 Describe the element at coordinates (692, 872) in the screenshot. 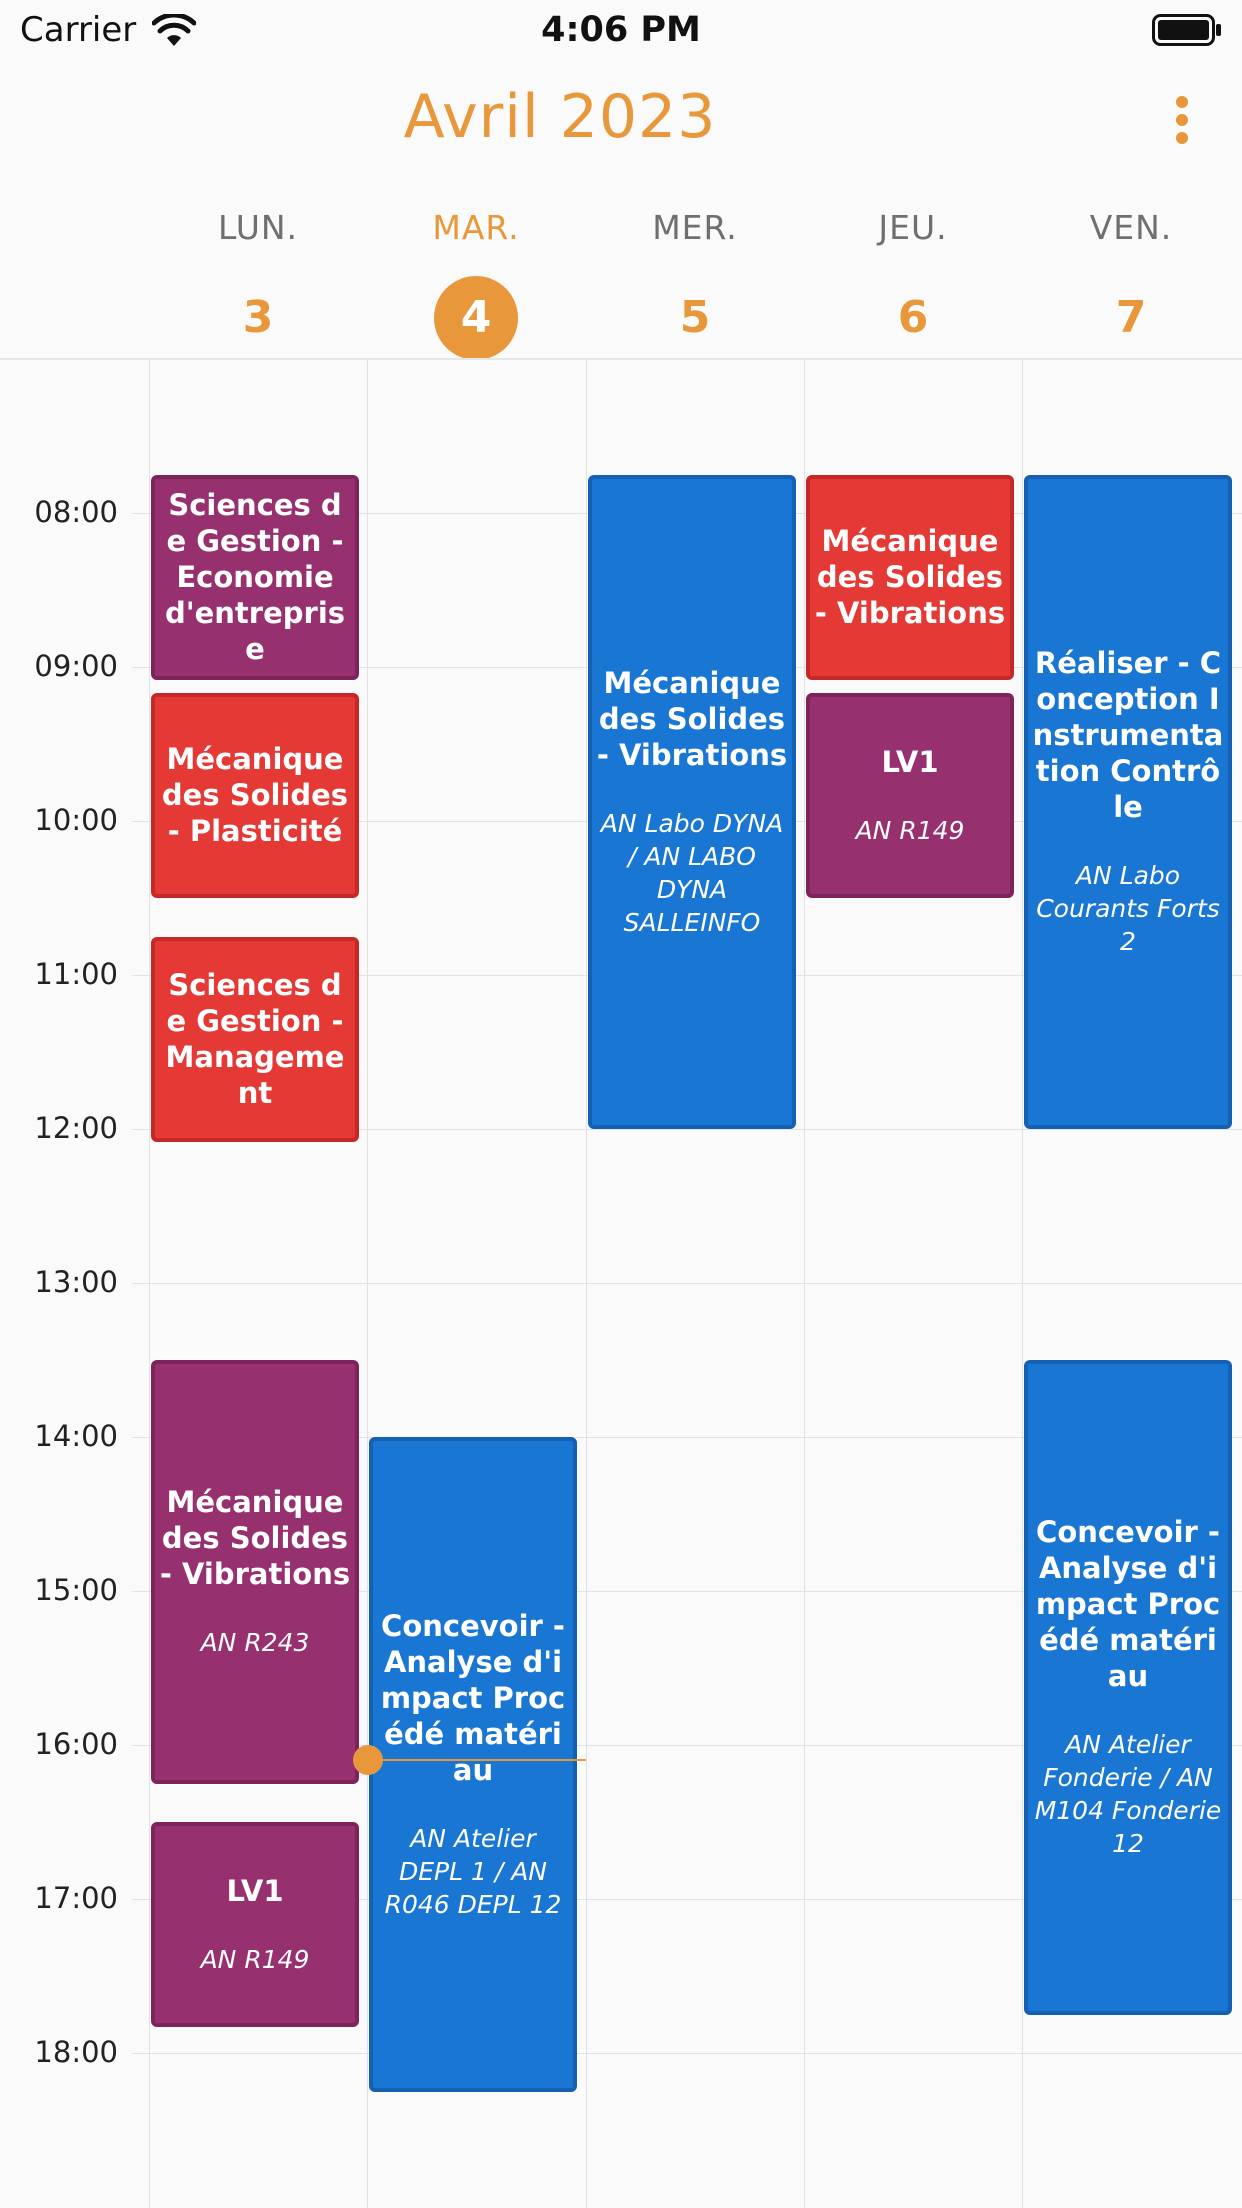

I see `event-room: AN Labo DYNA / AN LABO DYNA SALLEINFO` at that location.